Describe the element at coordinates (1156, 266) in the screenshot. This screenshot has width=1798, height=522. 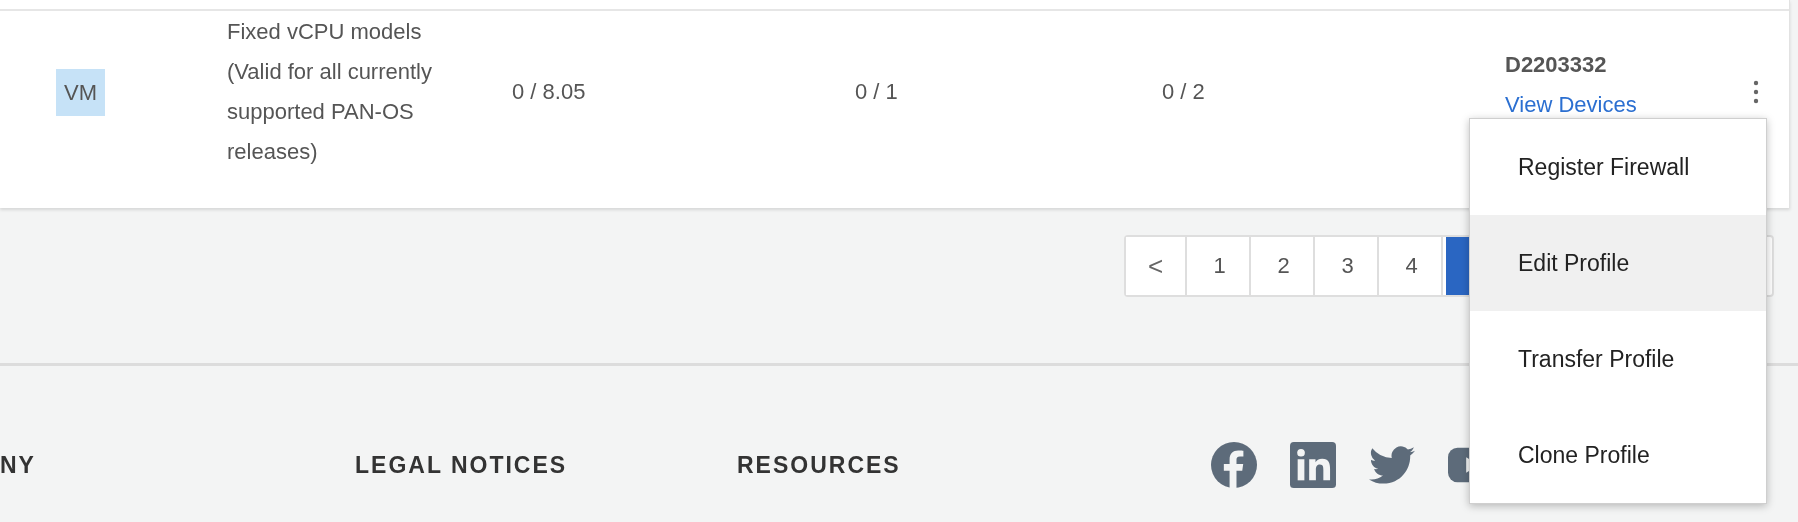
I see `previous-page-button: <` at that location.